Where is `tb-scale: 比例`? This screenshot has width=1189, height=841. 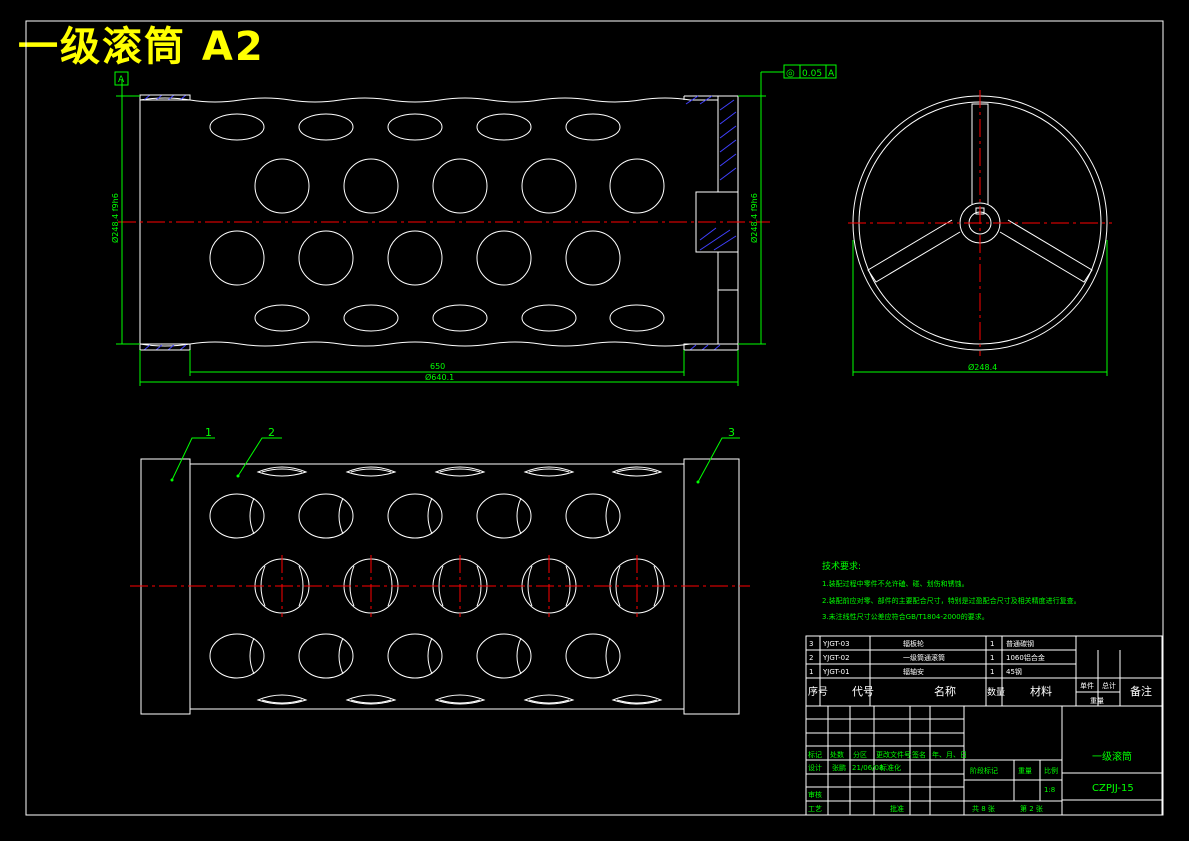 tb-scale: 比例 is located at coordinates (1051, 770).